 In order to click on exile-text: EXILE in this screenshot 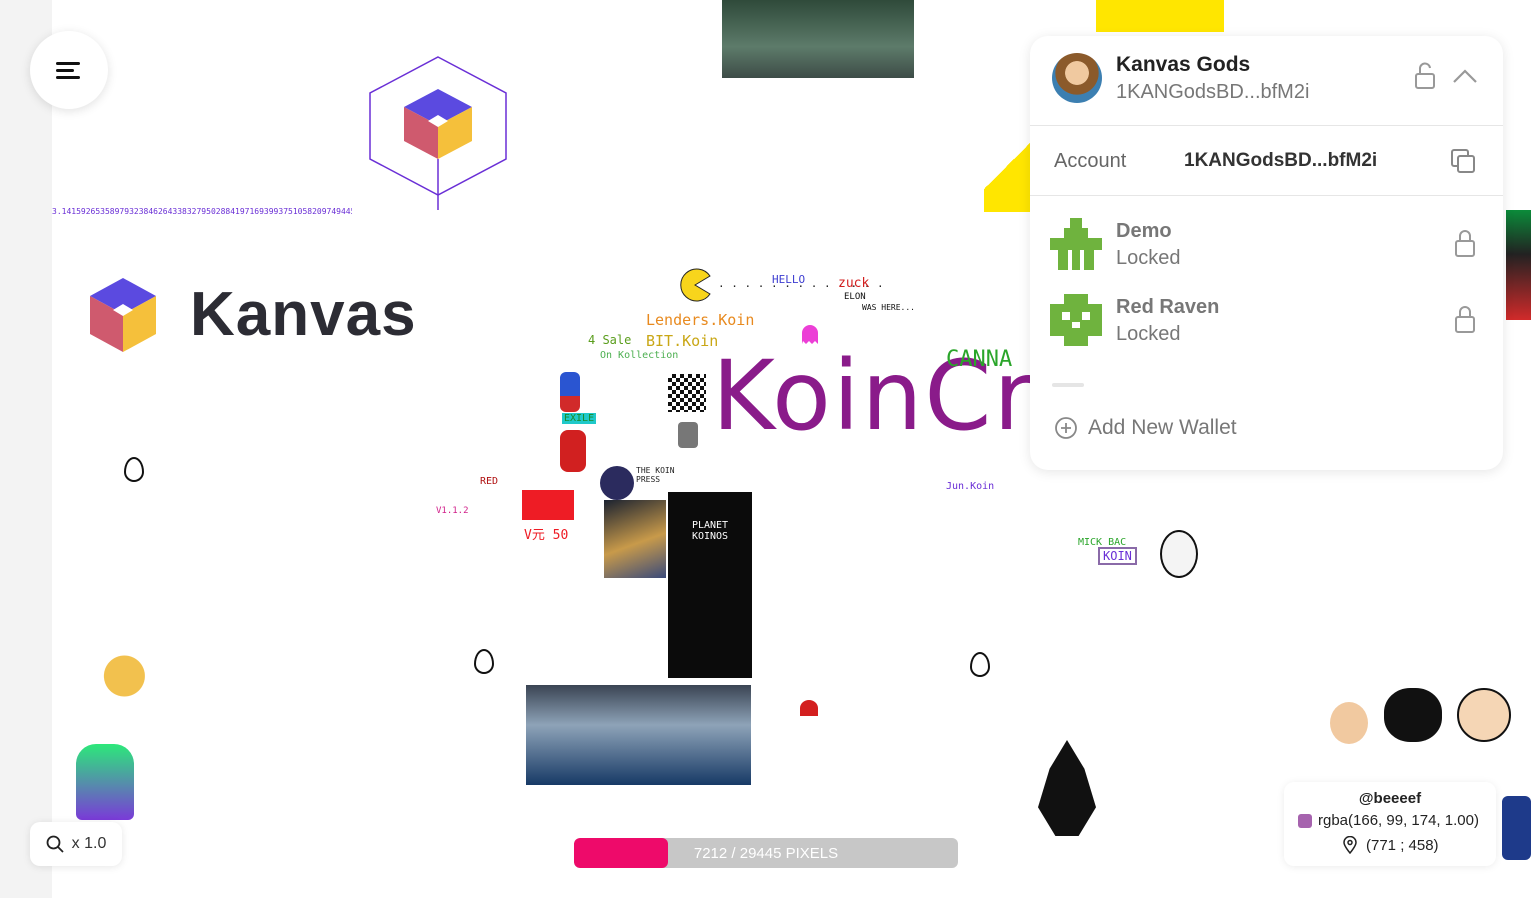, I will do `click(579, 418)`.